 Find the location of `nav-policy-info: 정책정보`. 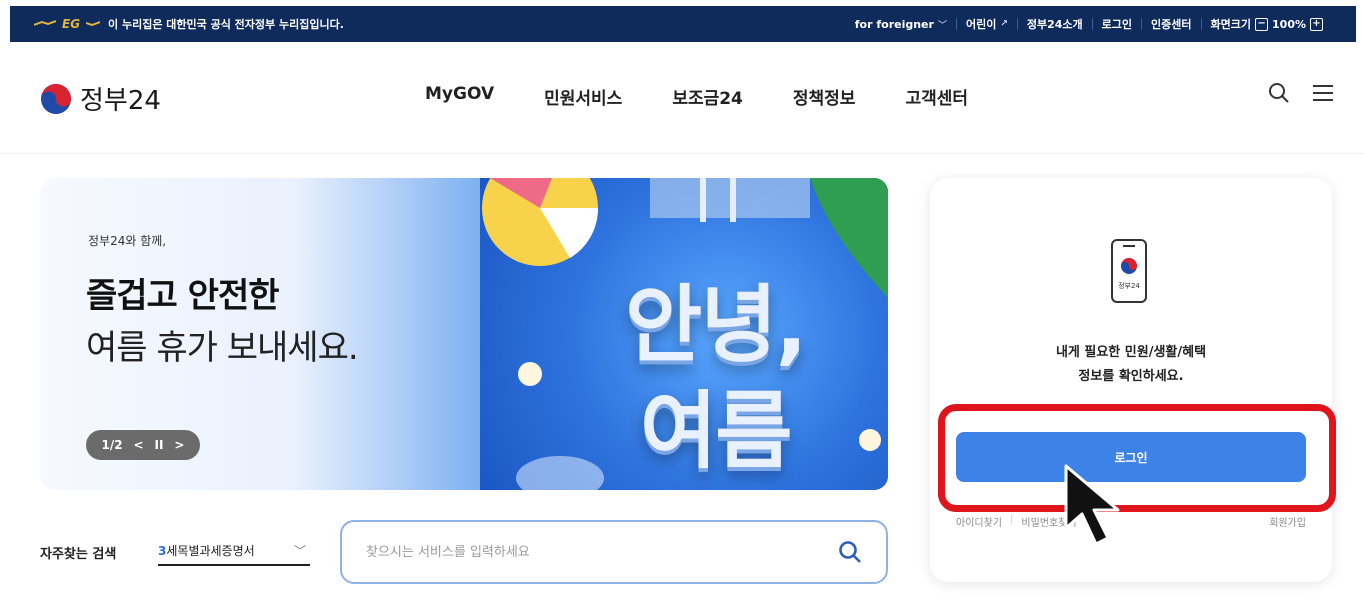

nav-policy-info: 정책정보 is located at coordinates (824, 96).